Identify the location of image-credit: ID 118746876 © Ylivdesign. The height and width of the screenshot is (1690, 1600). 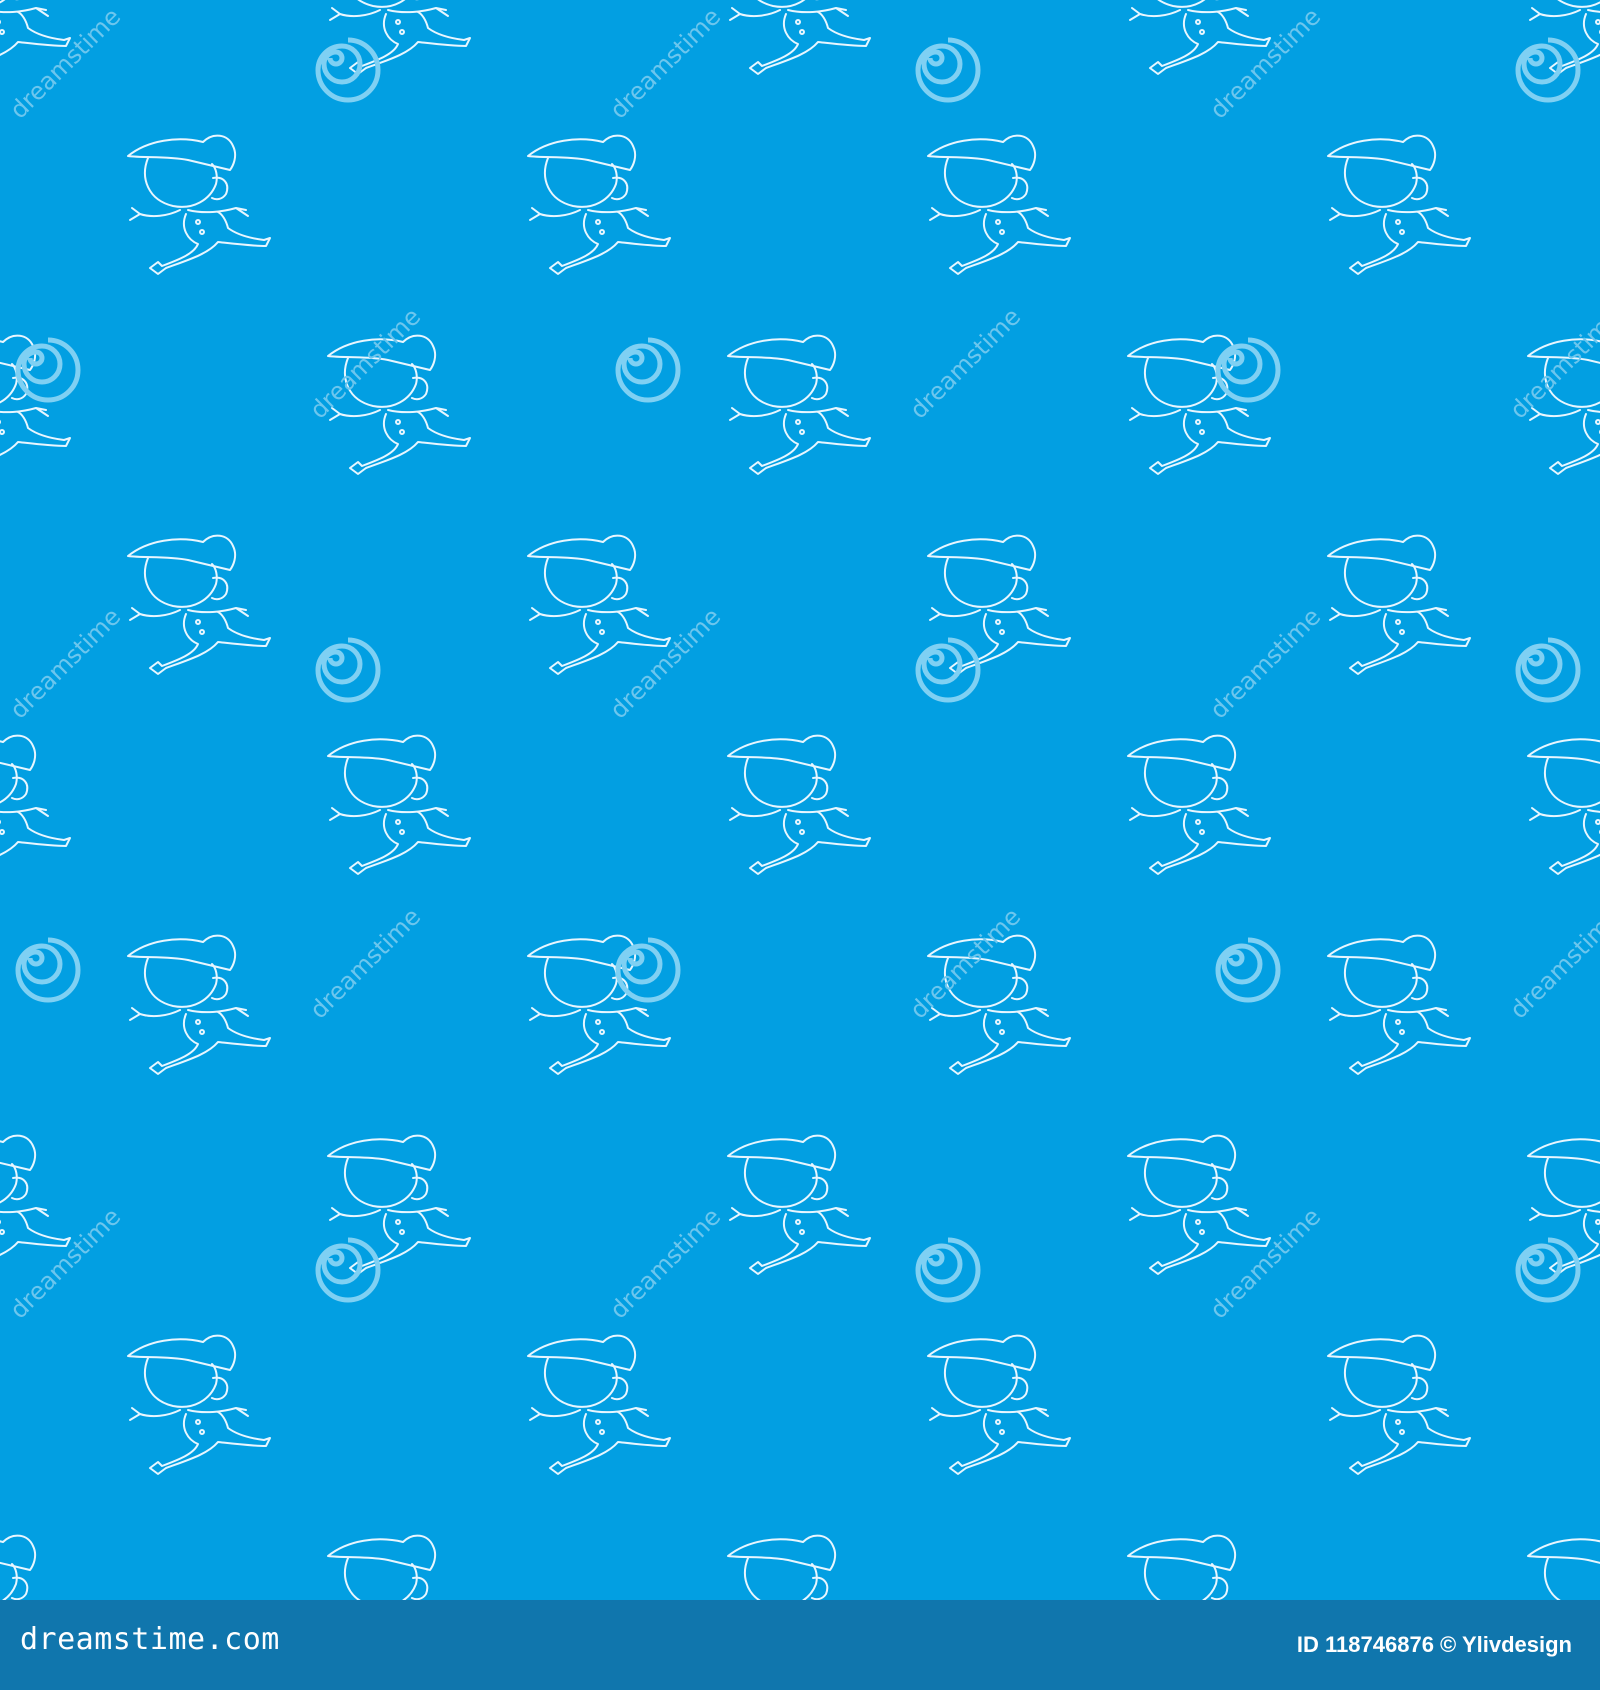
(1434, 1644).